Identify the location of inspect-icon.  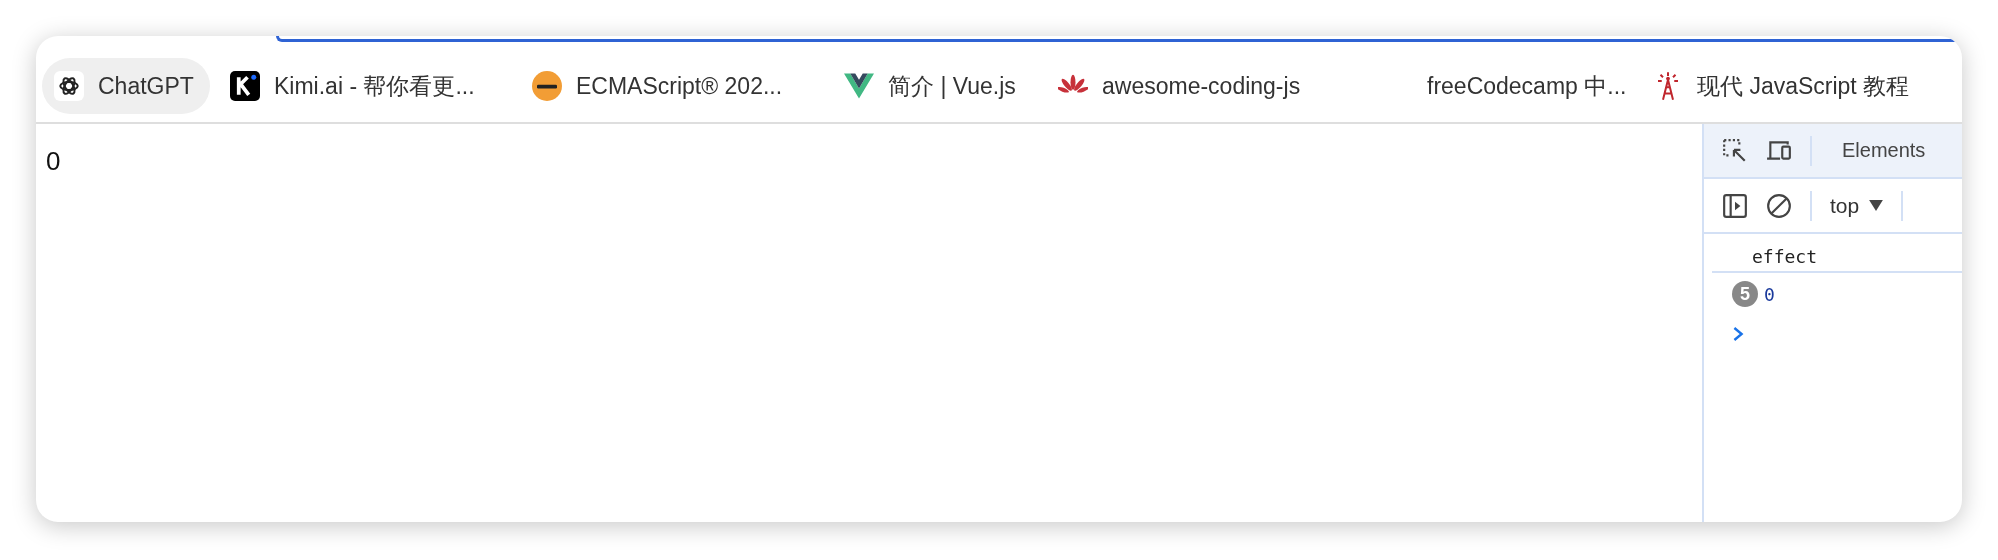
(1735, 150).